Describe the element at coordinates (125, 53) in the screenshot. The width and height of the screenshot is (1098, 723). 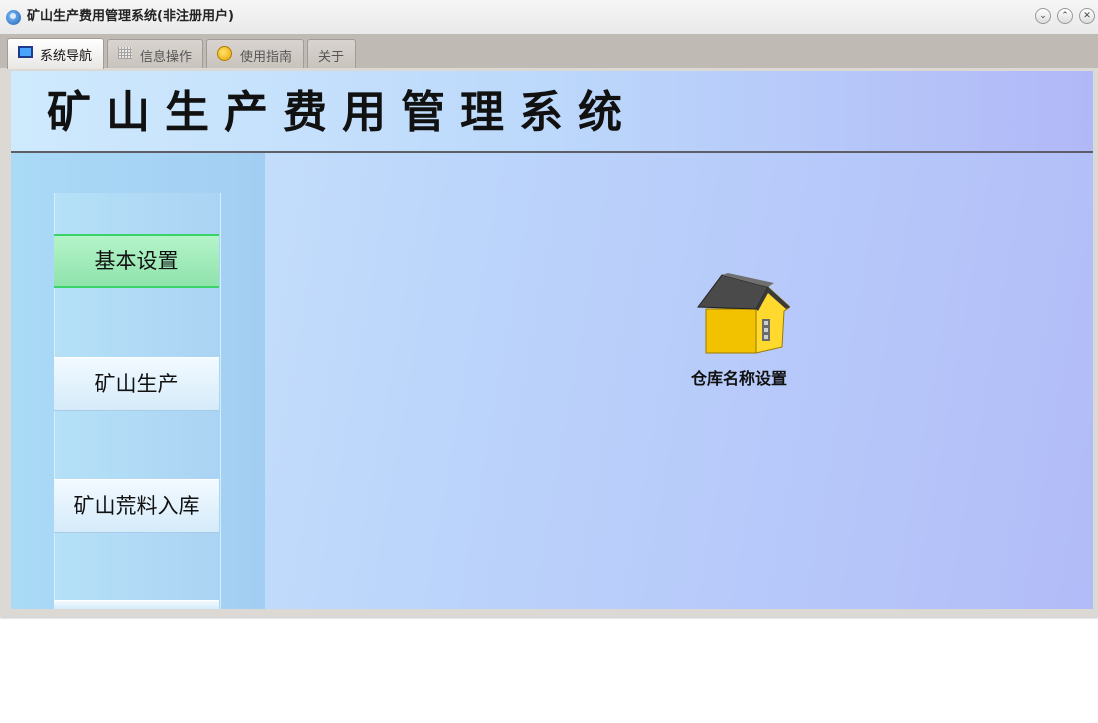
I see `grid-icon` at that location.